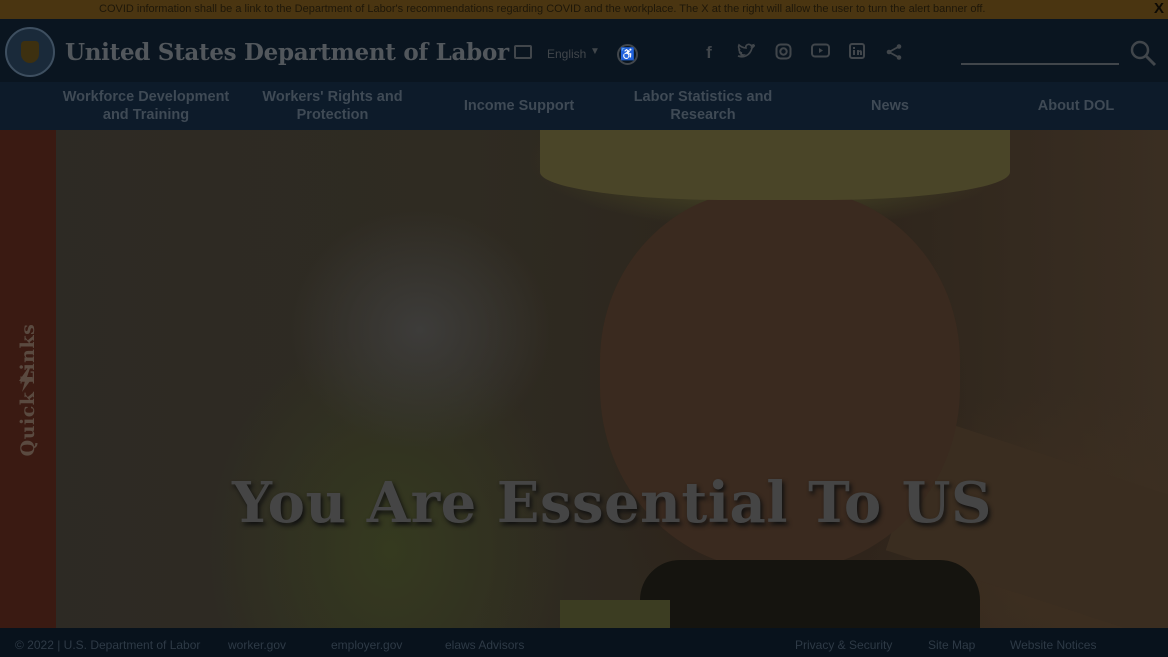 This screenshot has width=1168, height=657. What do you see at coordinates (746, 53) in the screenshot?
I see `twitter-icon` at bounding box center [746, 53].